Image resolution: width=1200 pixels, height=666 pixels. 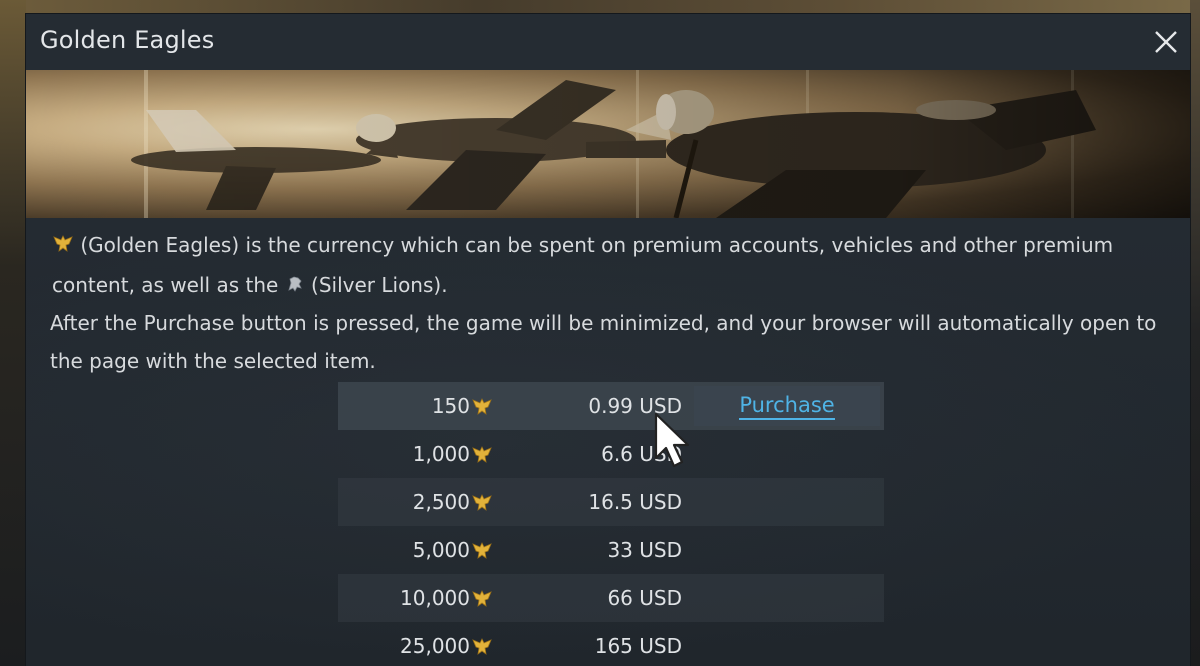 What do you see at coordinates (127, 40) in the screenshot?
I see `dialog-title: Golden Eagles` at bounding box center [127, 40].